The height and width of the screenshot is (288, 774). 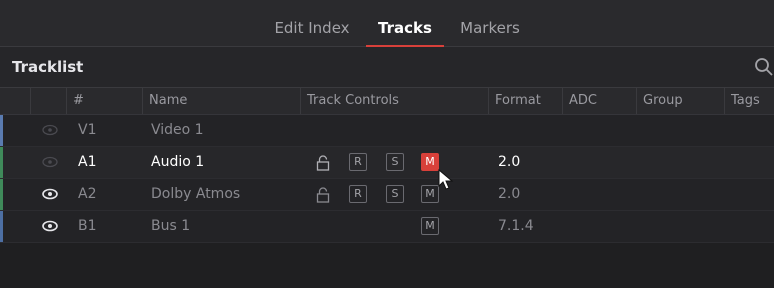 What do you see at coordinates (15, 101) in the screenshot?
I see `column-header-color` at bounding box center [15, 101].